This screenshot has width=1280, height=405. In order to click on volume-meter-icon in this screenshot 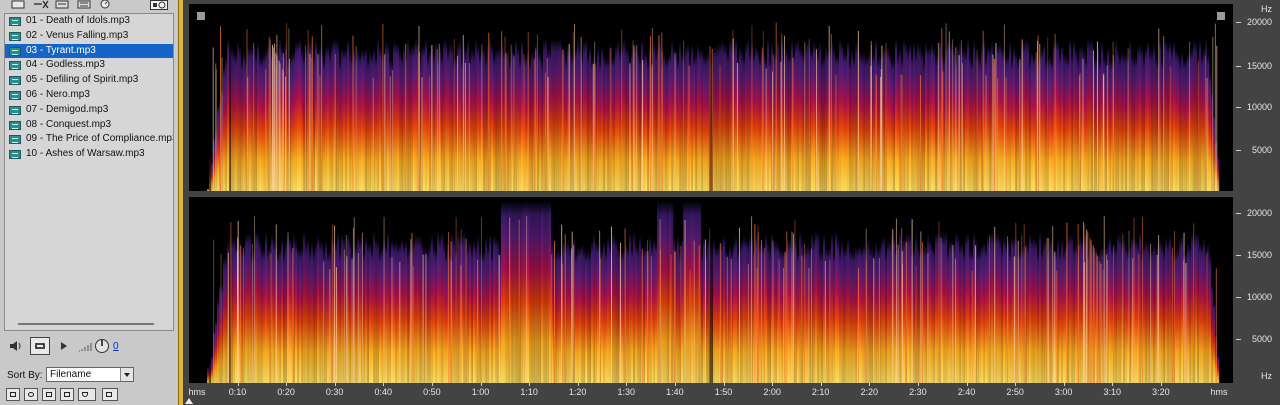, I will do `click(85, 348)`.